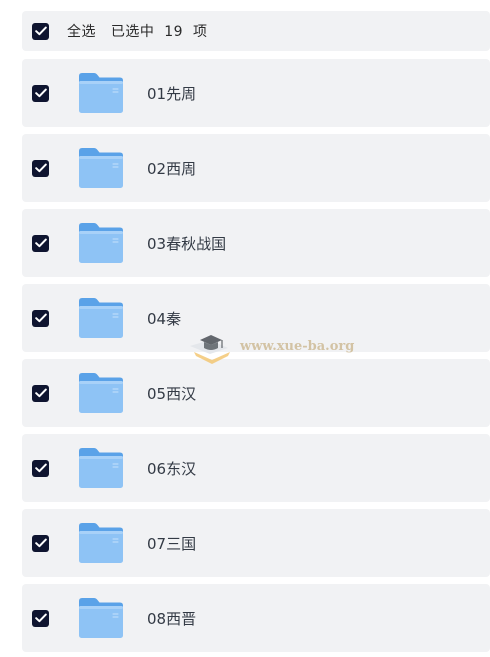 This screenshot has height=657, width=490. I want to click on folder-name: 05西汉, so click(172, 393).